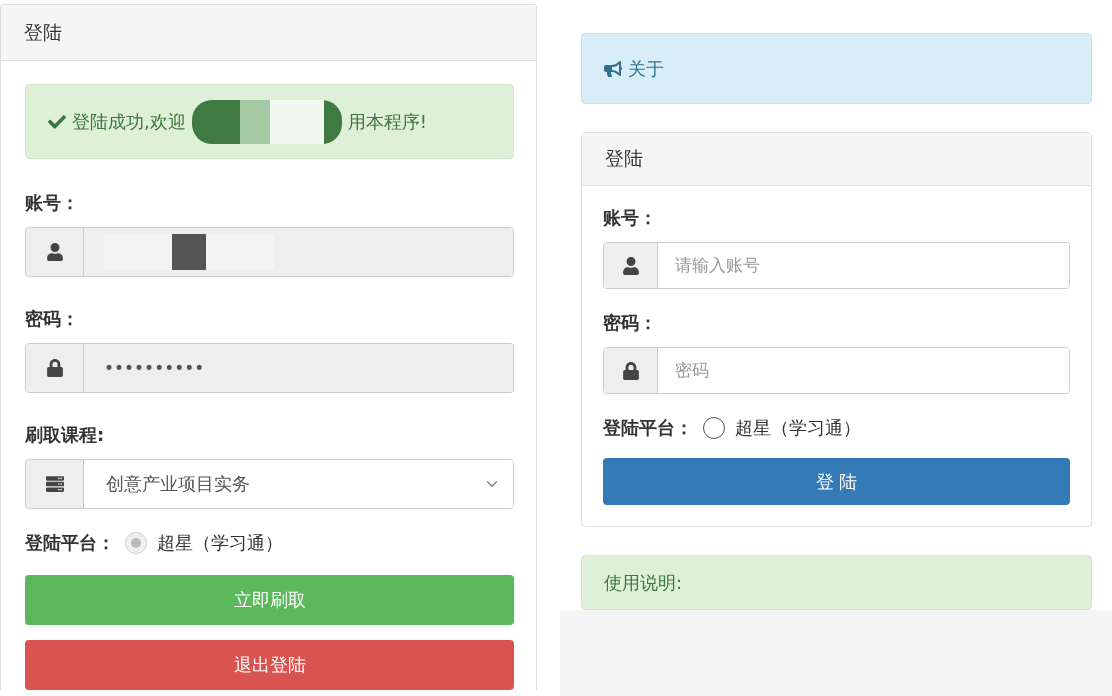  Describe the element at coordinates (646, 68) in the screenshot. I see `alert-text: 关于` at that location.